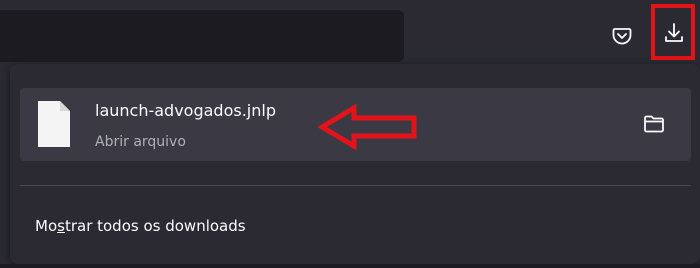 The height and width of the screenshot is (268, 700). Describe the element at coordinates (350, 266) in the screenshot. I see `panel-bottom-edge` at that location.